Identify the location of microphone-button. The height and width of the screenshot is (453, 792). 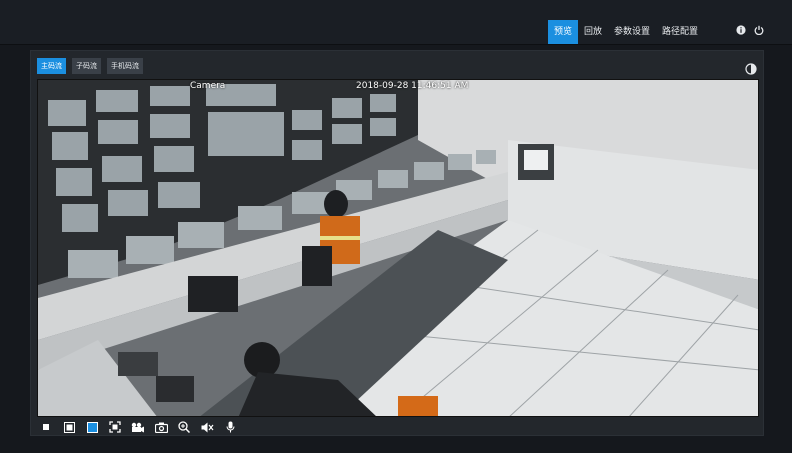
(230, 427).